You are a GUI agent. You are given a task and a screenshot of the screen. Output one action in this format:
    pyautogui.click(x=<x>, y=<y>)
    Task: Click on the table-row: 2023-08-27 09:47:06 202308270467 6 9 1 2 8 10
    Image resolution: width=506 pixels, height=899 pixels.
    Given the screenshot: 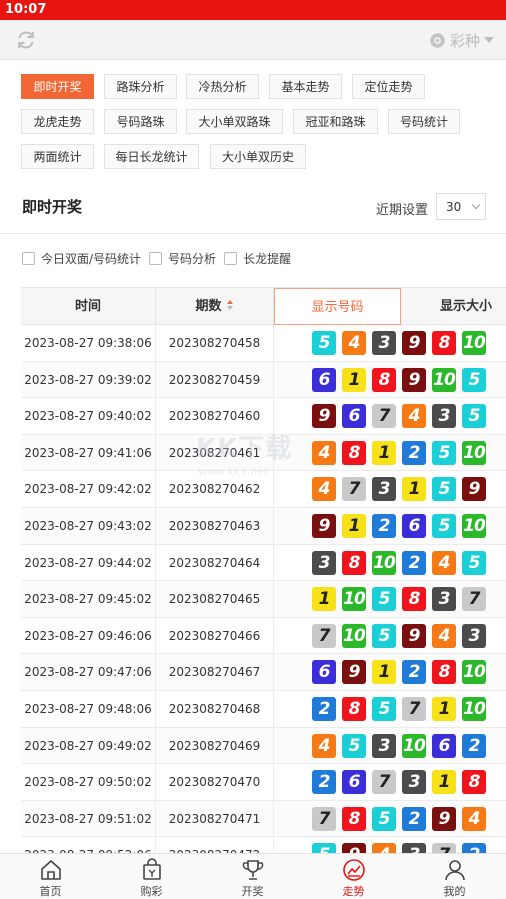 What is the action you would take?
    pyautogui.click(x=263, y=672)
    